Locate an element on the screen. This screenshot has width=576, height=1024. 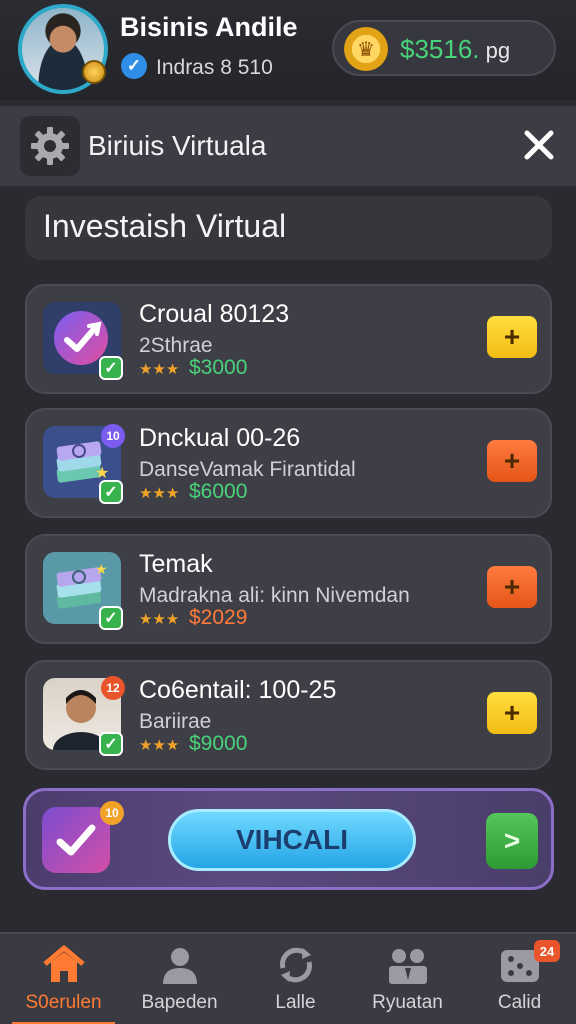
balance-value: $3516. is located at coordinates (440, 49).